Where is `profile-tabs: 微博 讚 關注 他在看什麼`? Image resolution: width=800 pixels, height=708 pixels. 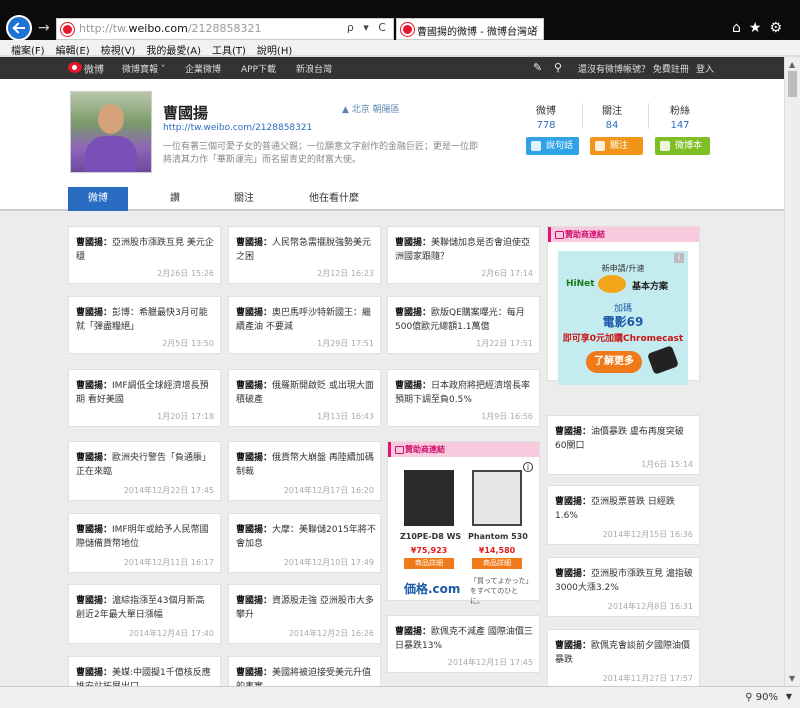 profile-tabs: 微博 讚 關注 他在看什麼 is located at coordinates (392, 199).